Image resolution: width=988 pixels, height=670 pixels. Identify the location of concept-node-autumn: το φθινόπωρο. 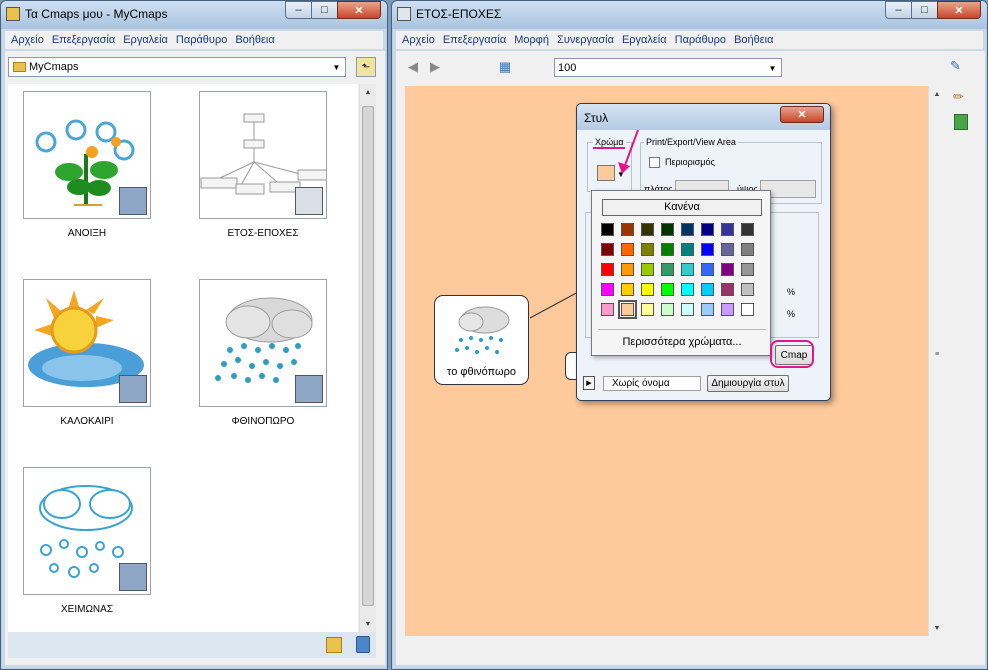
(481, 340).